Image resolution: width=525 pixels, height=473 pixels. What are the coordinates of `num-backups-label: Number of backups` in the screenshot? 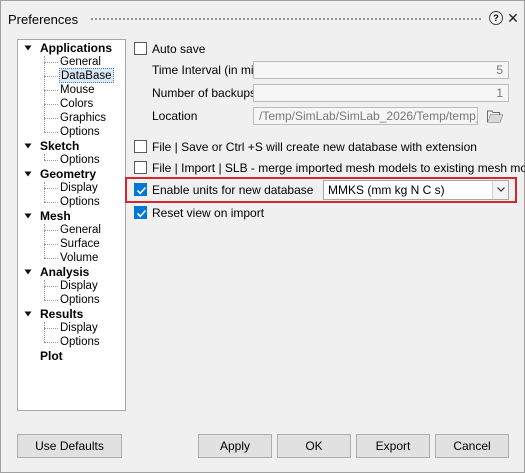 It's located at (204, 93).